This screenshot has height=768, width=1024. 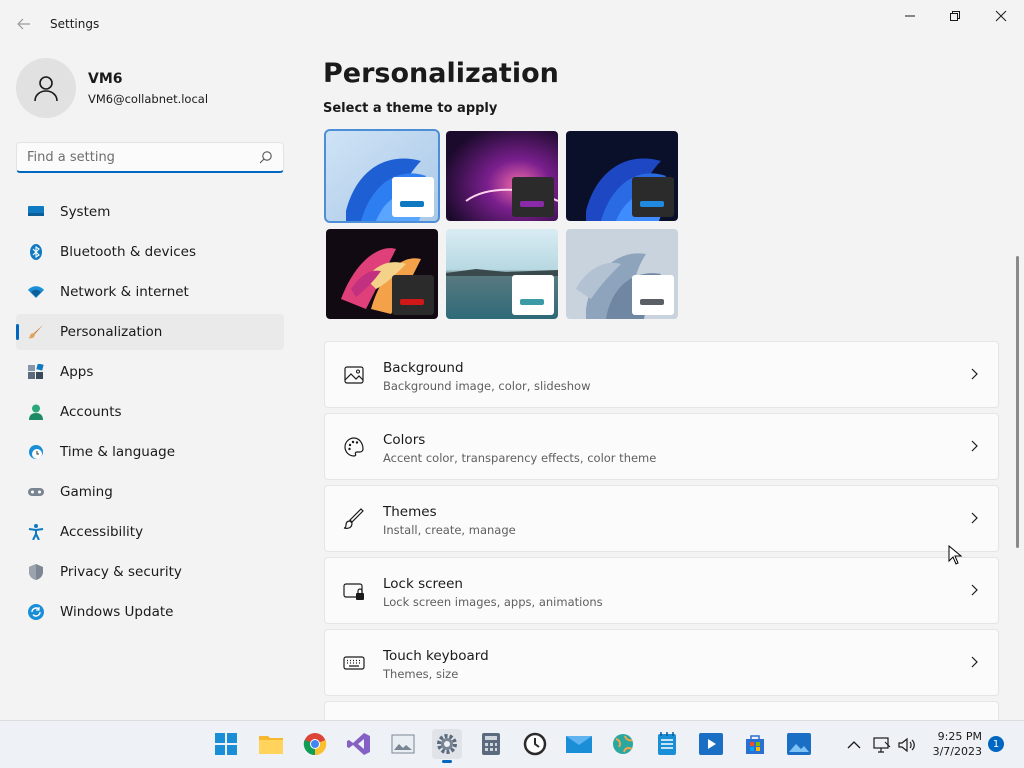 I want to click on card-touch-keyboard: Touch keyboard Themes, size, so click(x=661, y=662).